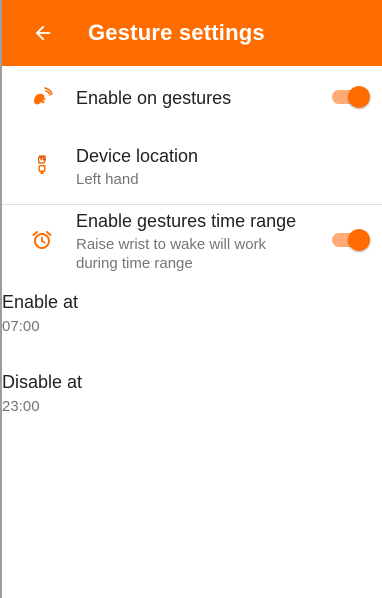  What do you see at coordinates (154, 98) in the screenshot?
I see `setting-label: Enable on gestures` at bounding box center [154, 98].